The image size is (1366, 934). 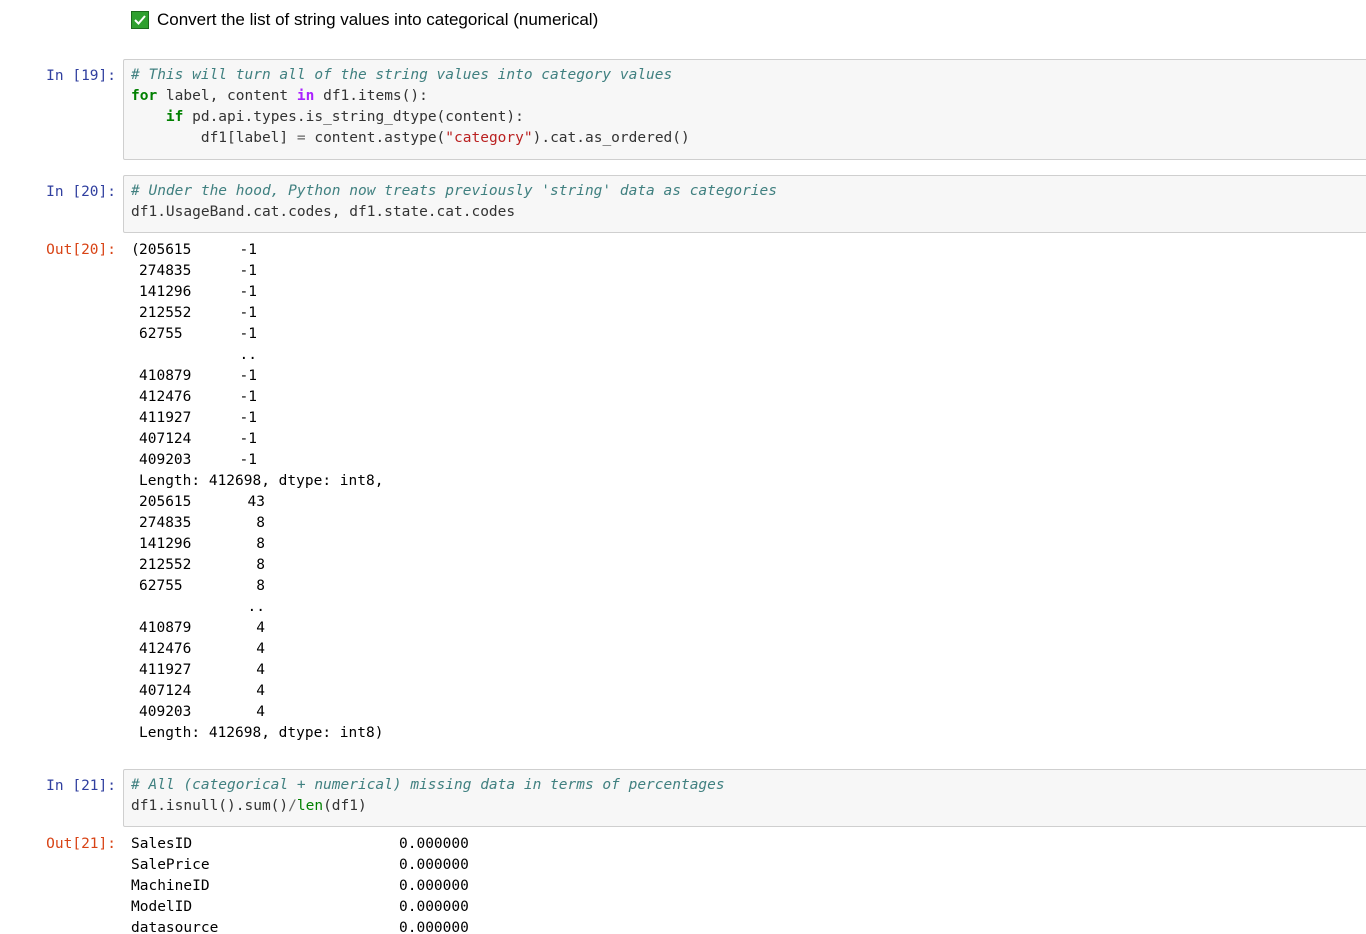 I want to click on missing-data-row: datasource 0.000000, so click(x=300, y=926).